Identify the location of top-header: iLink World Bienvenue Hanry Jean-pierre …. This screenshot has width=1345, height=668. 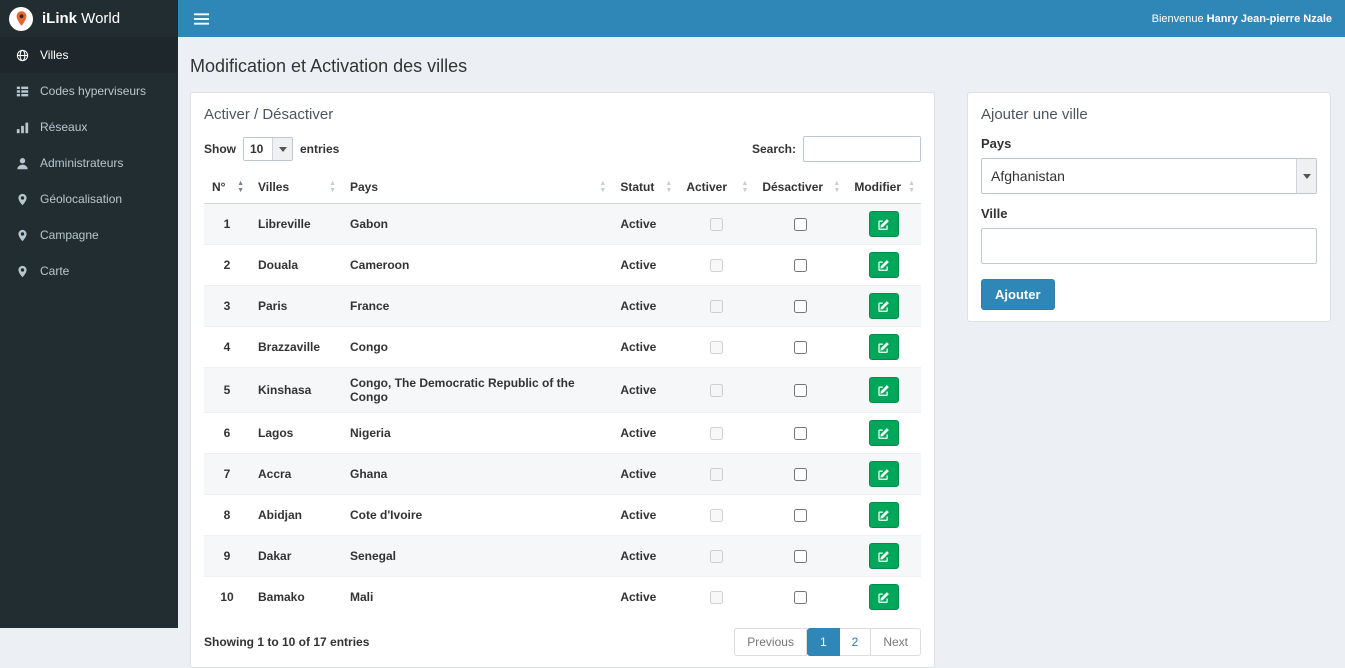
(672, 18).